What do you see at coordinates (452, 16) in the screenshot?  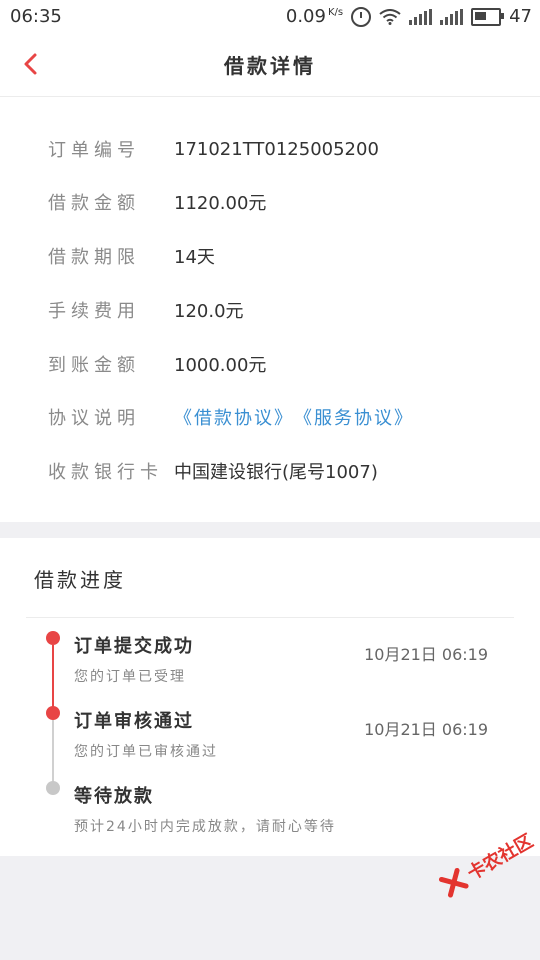 I see `signal-icon-sim2` at bounding box center [452, 16].